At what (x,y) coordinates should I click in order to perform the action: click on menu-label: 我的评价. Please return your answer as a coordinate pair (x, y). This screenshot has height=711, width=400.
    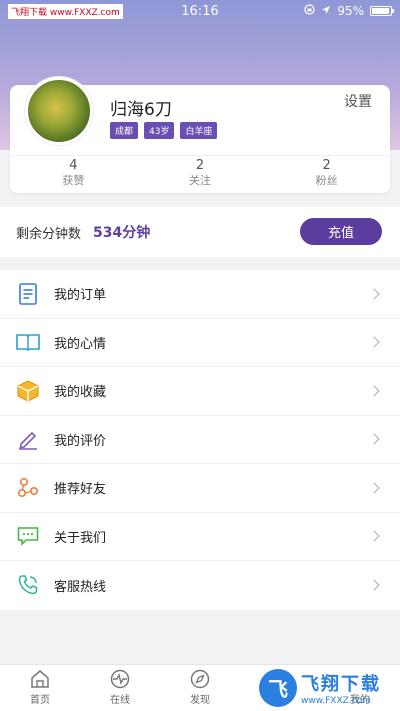
    Looking at the image, I should click on (80, 441).